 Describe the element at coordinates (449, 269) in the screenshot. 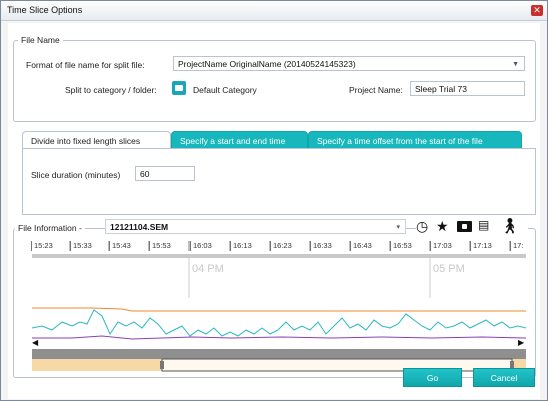

I see `hour-label-5pm: 05 PM` at that location.